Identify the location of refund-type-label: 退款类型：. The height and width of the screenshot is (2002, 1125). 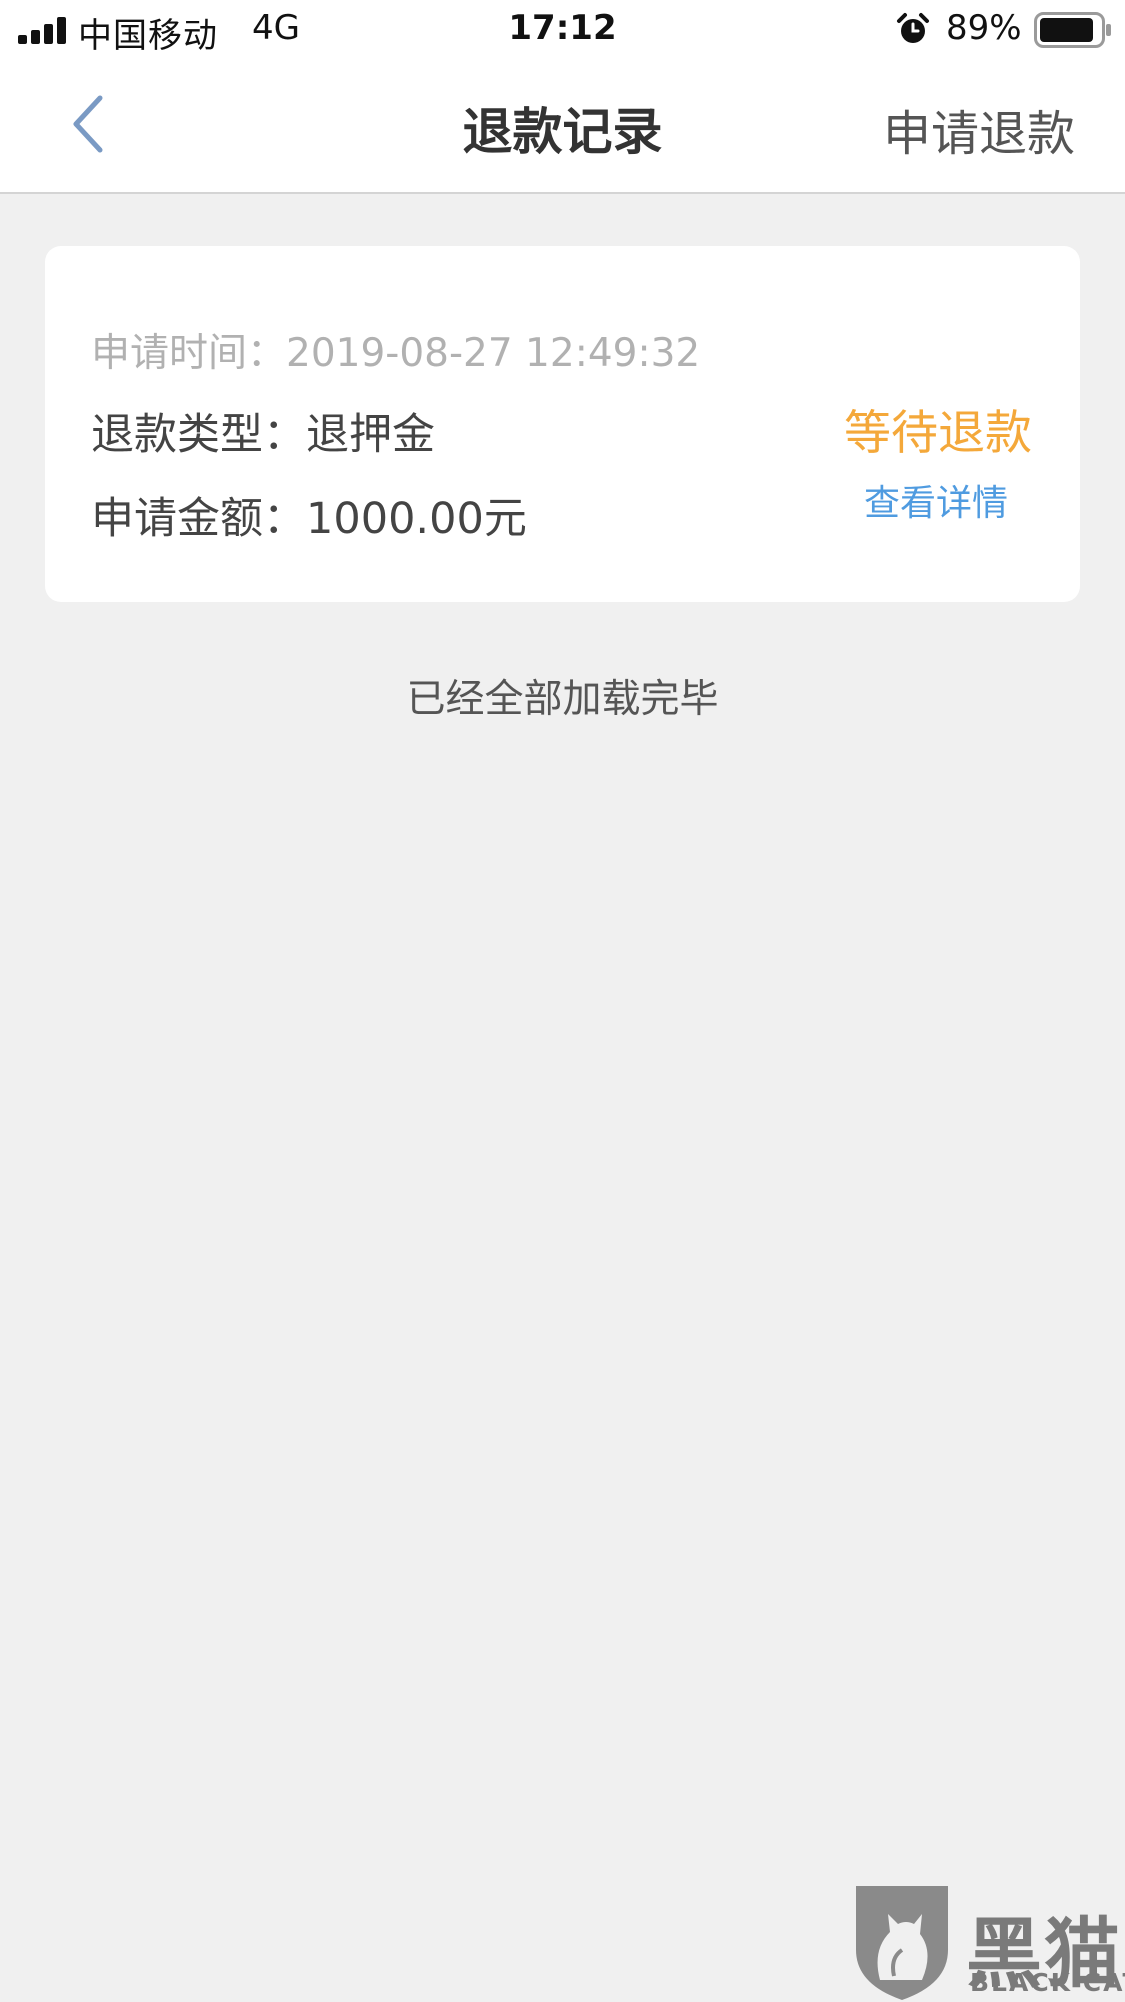
(198, 435).